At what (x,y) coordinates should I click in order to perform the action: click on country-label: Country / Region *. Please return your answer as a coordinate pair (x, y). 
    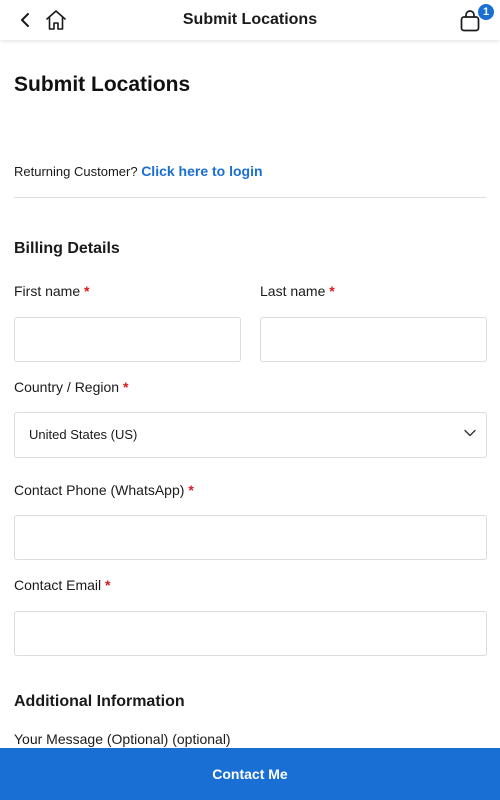
    Looking at the image, I should click on (71, 387).